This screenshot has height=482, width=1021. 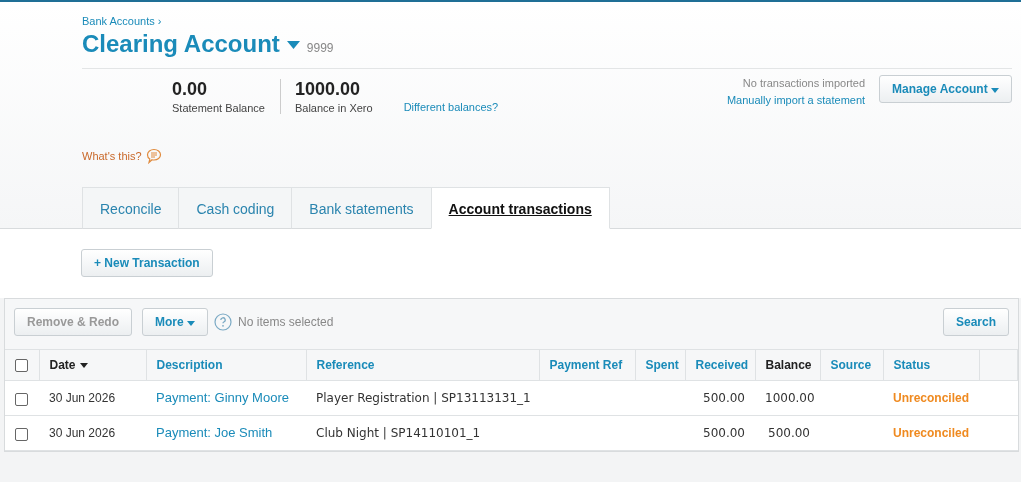 I want to click on description-link: Payment: Ginny Moore, so click(x=222, y=397).